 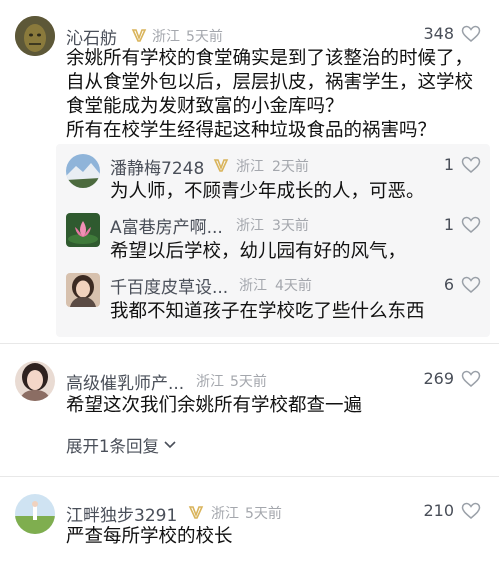 I want to click on reply-1-text: 为人师，不顾青少年成长的人，可恶。, so click(x=267, y=191).